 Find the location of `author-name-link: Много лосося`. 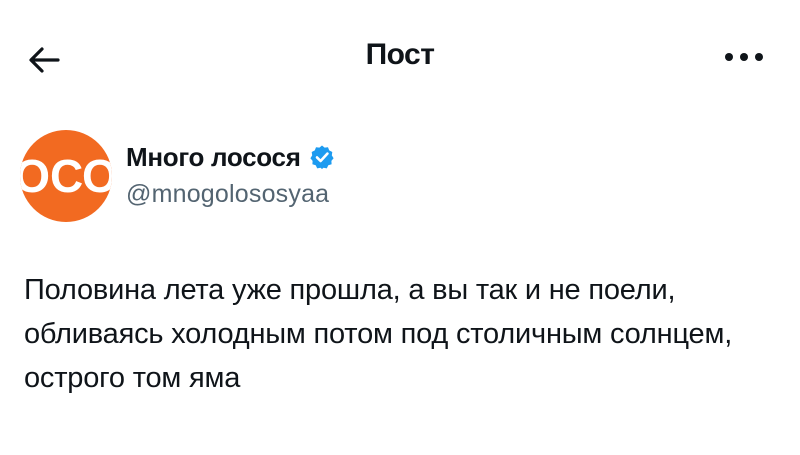

author-name-link: Много лосося is located at coordinates (230, 157).